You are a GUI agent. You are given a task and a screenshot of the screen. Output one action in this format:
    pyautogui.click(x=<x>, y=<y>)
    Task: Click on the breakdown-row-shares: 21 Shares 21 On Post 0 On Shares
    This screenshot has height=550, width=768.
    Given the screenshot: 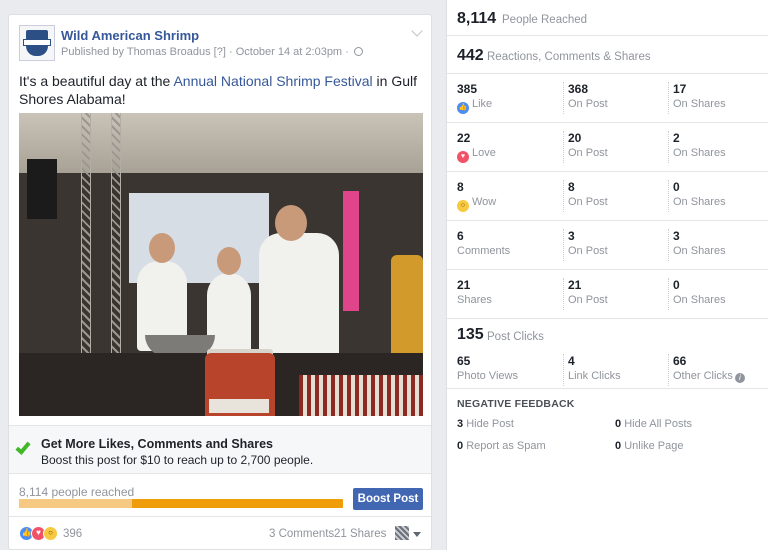 What is the action you would take?
    pyautogui.click(x=607, y=294)
    